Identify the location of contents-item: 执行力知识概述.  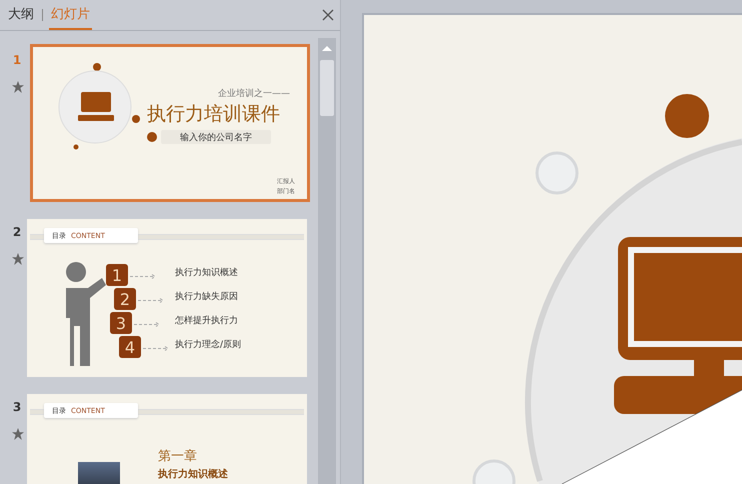
(206, 272).